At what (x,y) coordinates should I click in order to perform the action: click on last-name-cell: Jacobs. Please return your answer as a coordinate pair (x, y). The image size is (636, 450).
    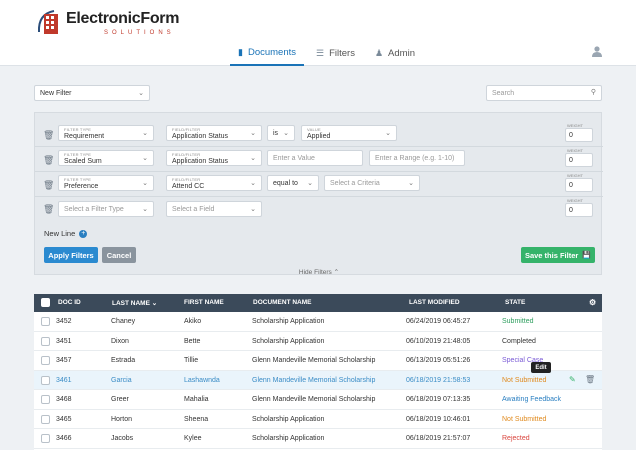
    Looking at the image, I should click on (122, 438).